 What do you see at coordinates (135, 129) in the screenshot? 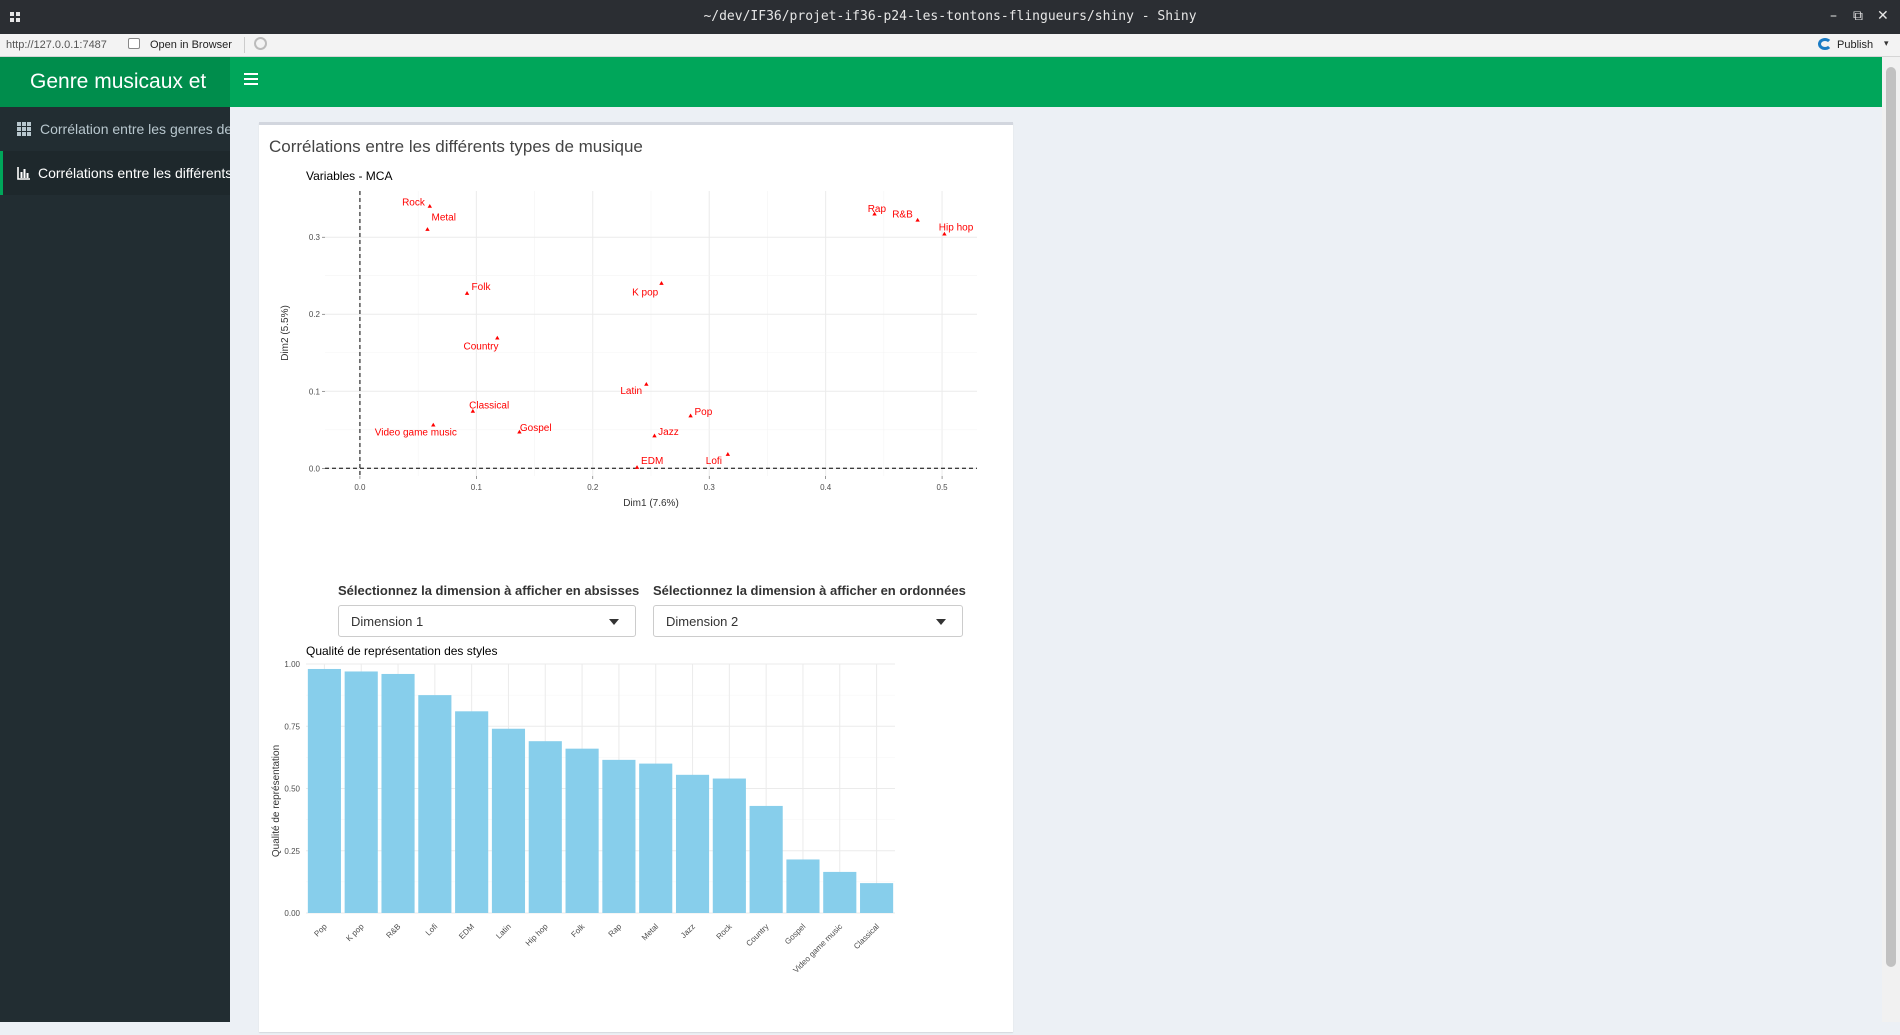
I see `sidebar-item-label: Corrélation entre les genres de musique` at bounding box center [135, 129].